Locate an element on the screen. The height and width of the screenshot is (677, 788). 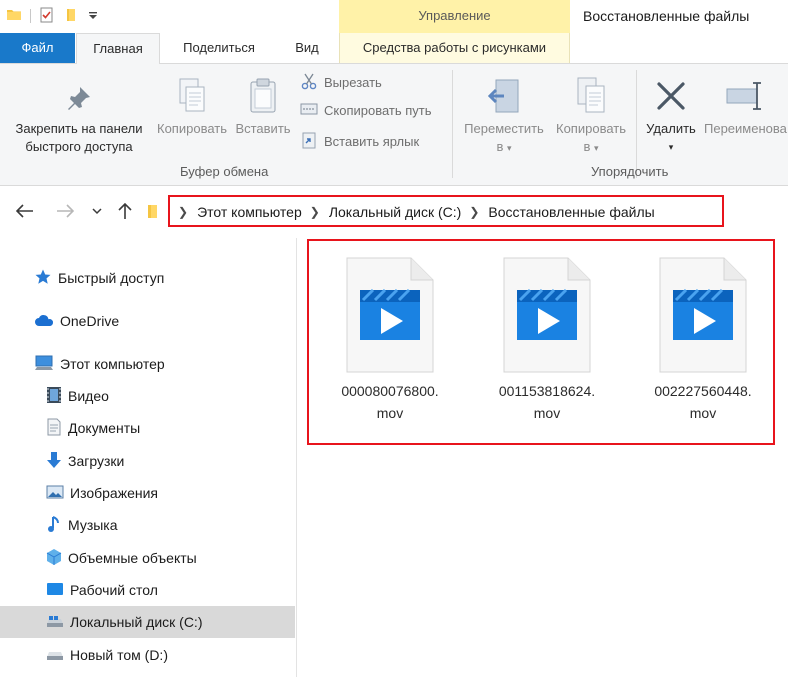
back-button is located at coordinates (25, 211).